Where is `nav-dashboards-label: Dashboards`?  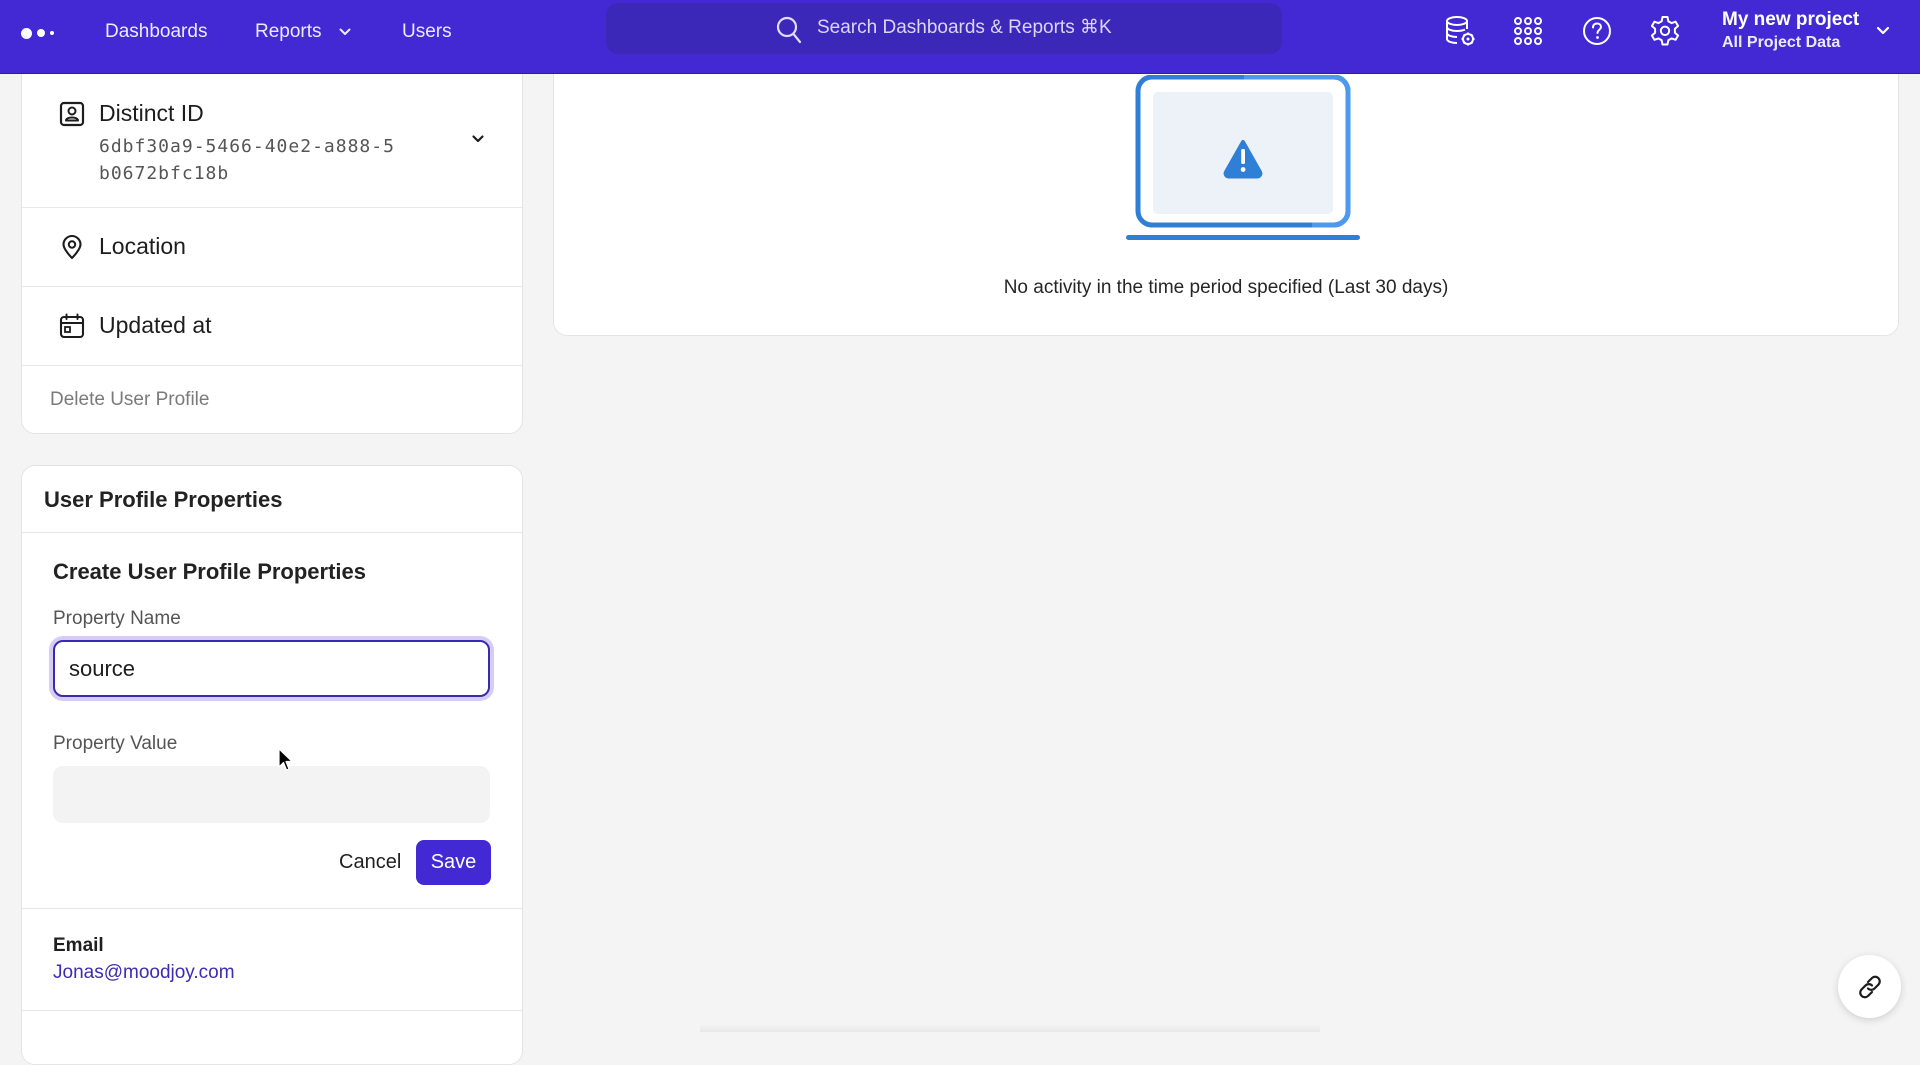
nav-dashboards-label: Dashboards is located at coordinates (156, 31).